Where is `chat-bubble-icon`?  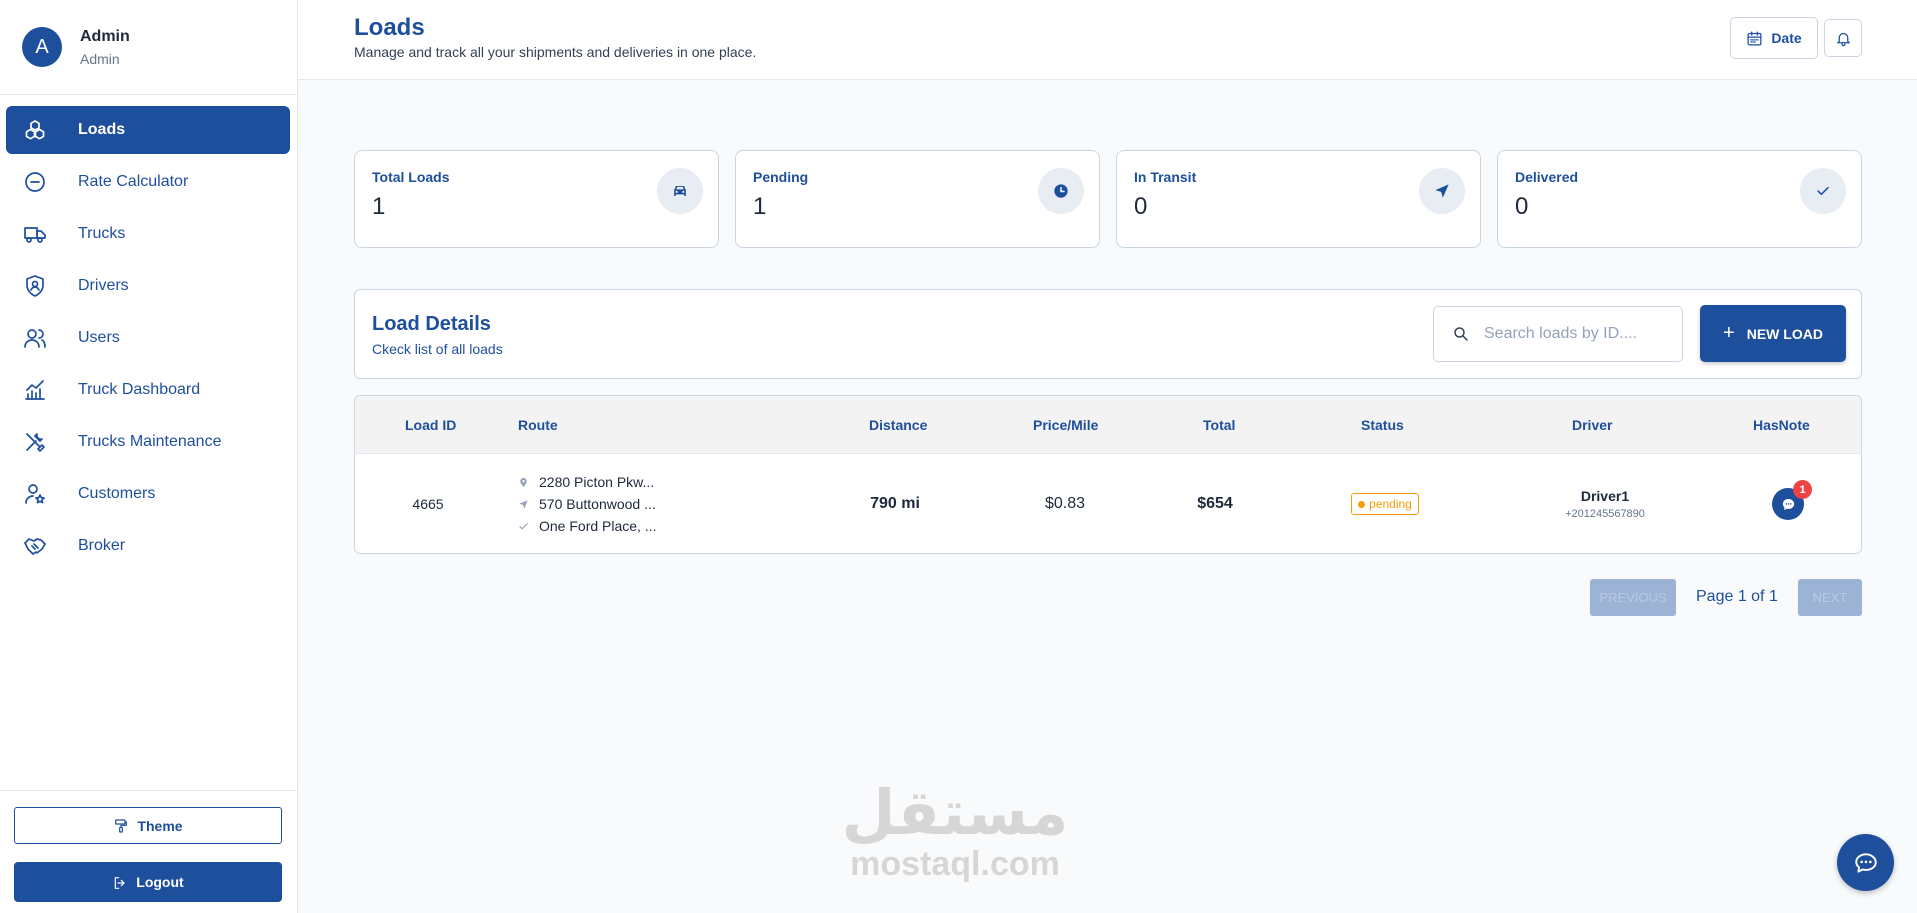
chat-bubble-icon is located at coordinates (1788, 504).